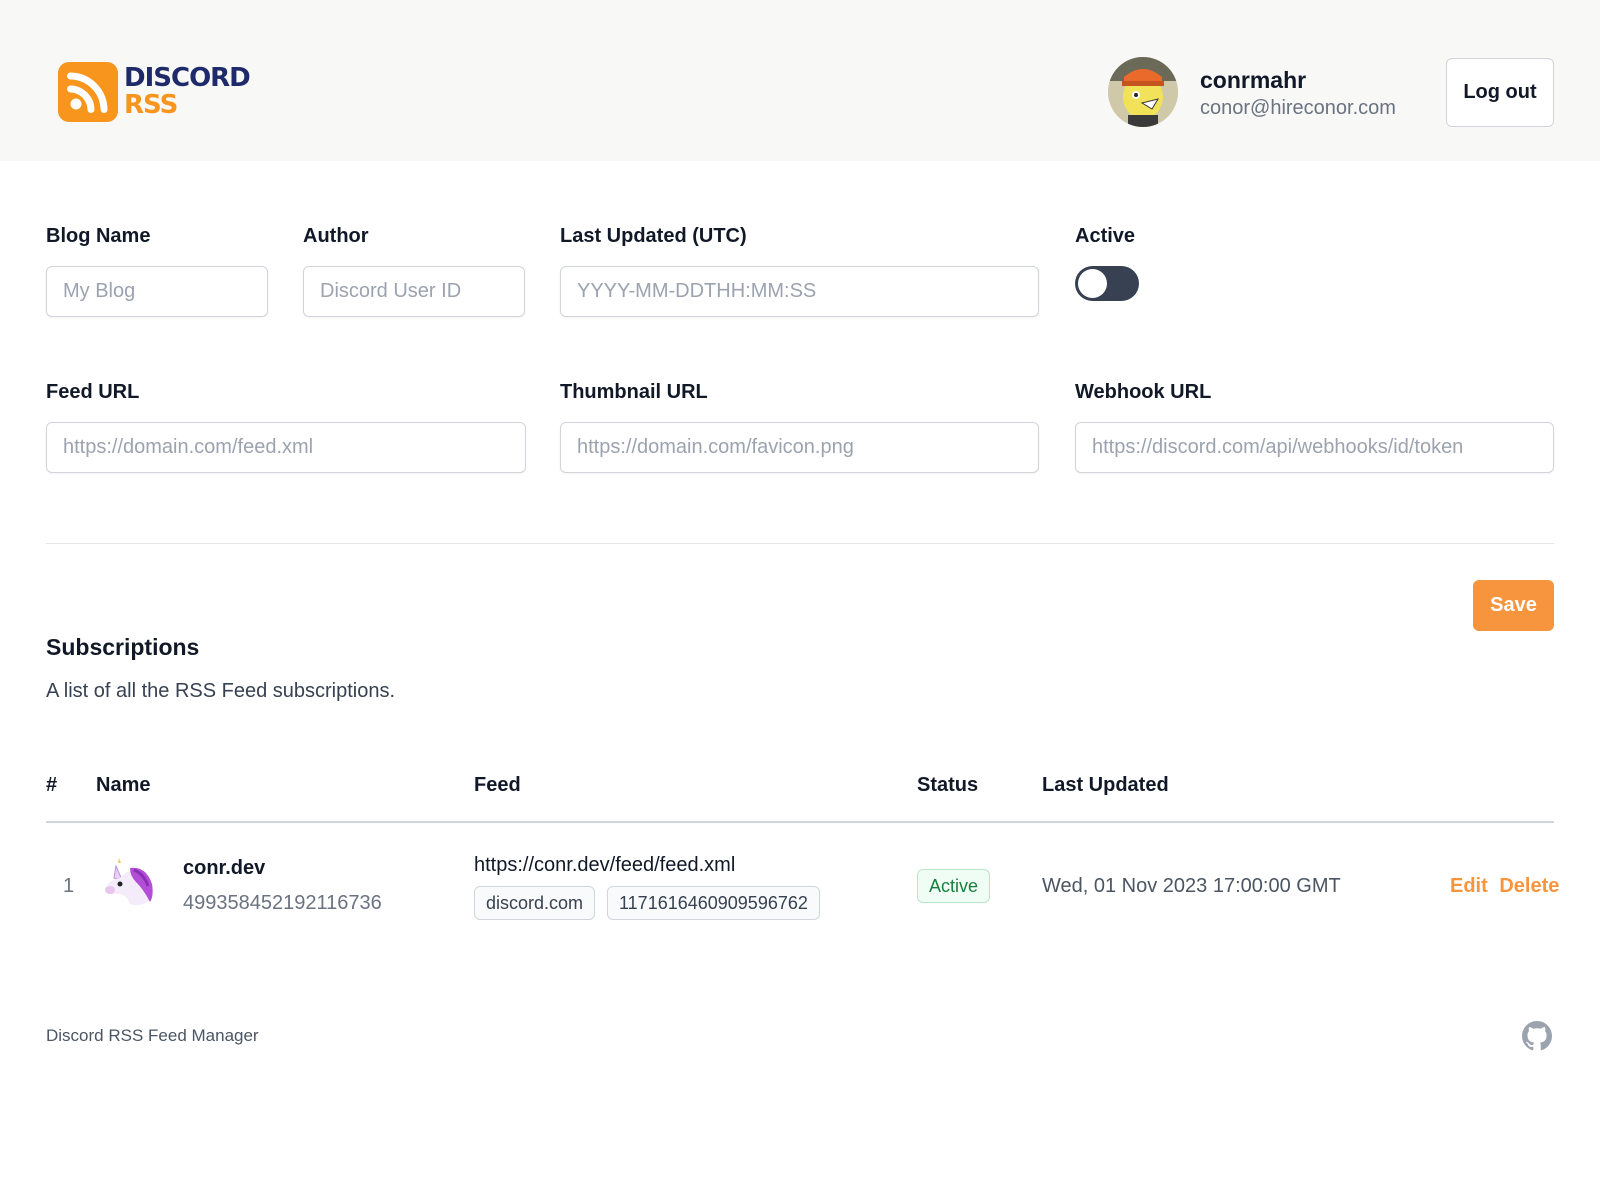  Describe the element at coordinates (93, 392) in the screenshot. I see `feed-url-label: Feed URL` at that location.